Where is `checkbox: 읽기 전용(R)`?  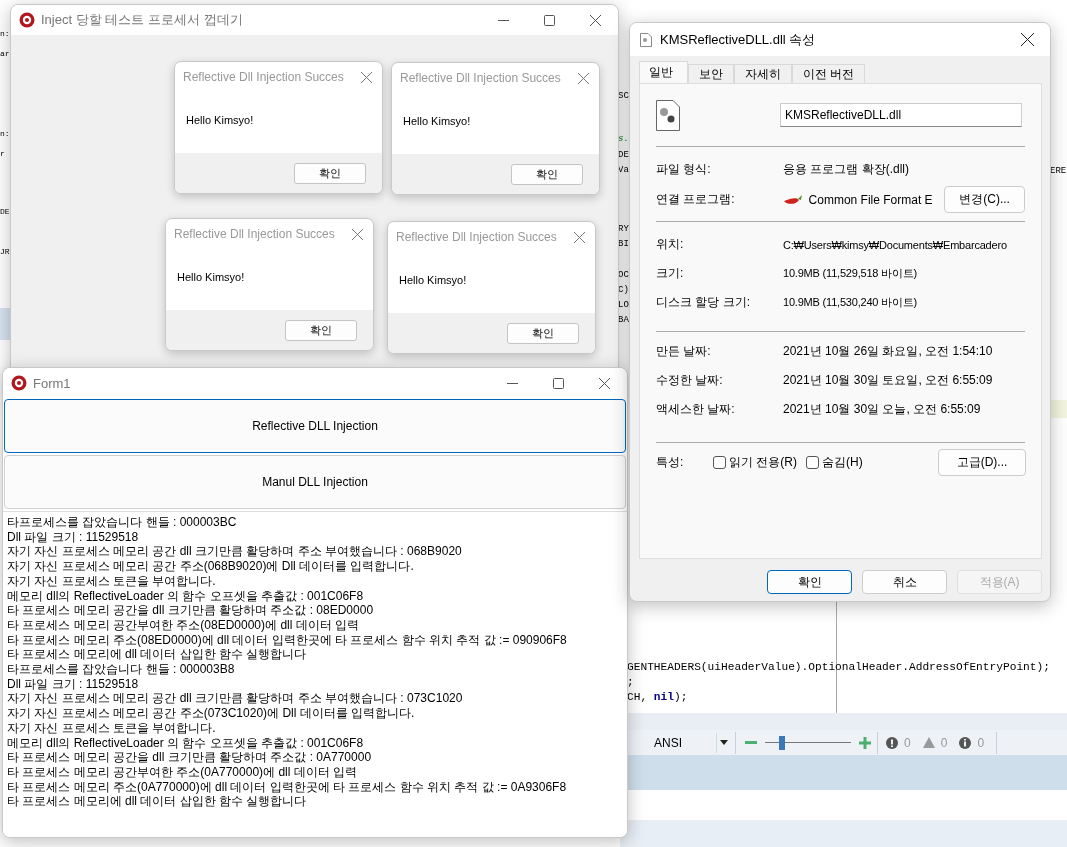 checkbox: 읽기 전용(R) is located at coordinates (755, 462).